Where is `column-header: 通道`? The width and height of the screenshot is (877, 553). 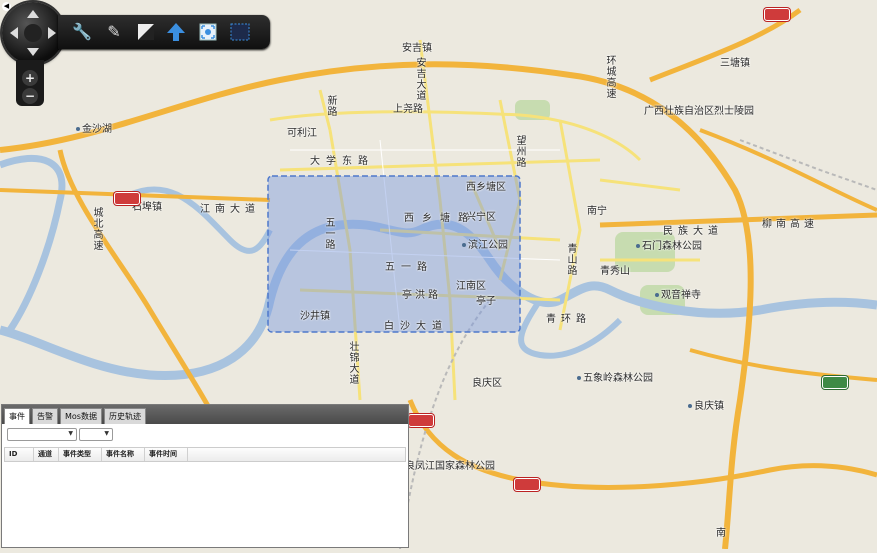 column-header: 通道 is located at coordinates (46, 454).